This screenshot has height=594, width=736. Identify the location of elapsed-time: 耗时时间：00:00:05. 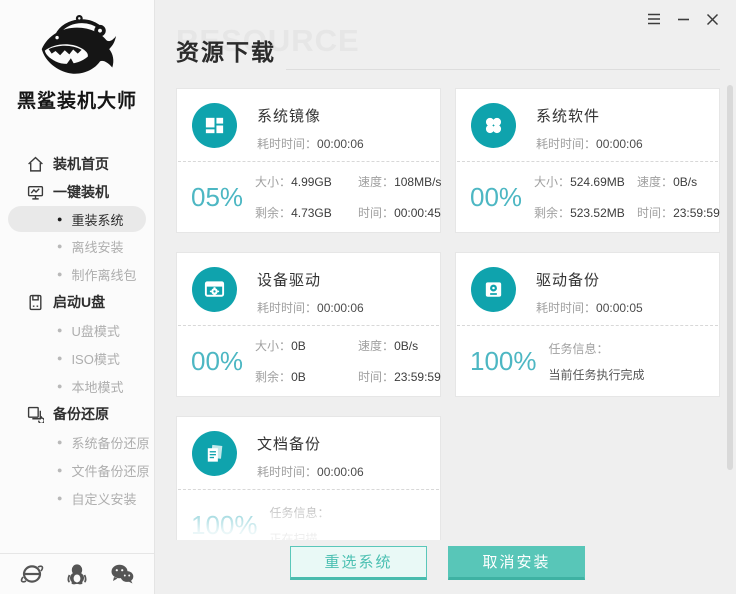
(589, 308).